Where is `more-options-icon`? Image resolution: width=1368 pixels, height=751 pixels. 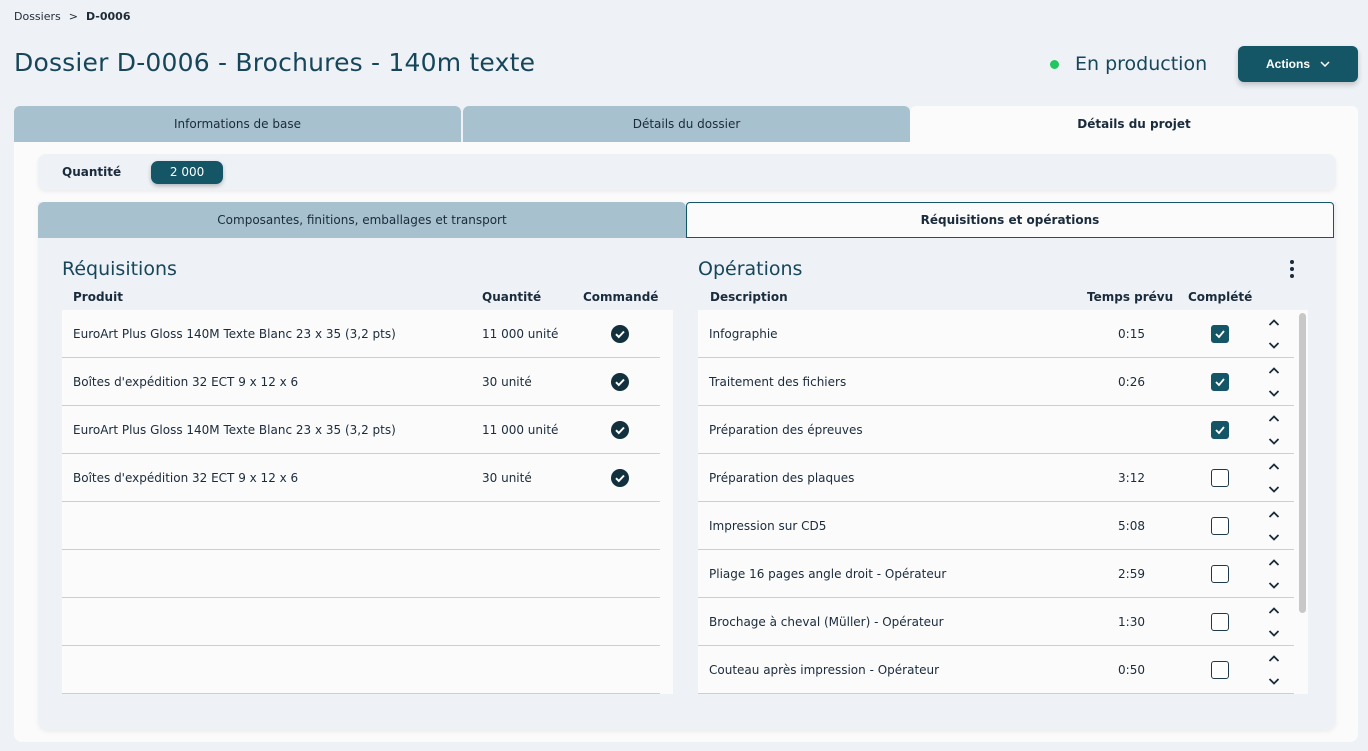 more-options-icon is located at coordinates (1292, 269).